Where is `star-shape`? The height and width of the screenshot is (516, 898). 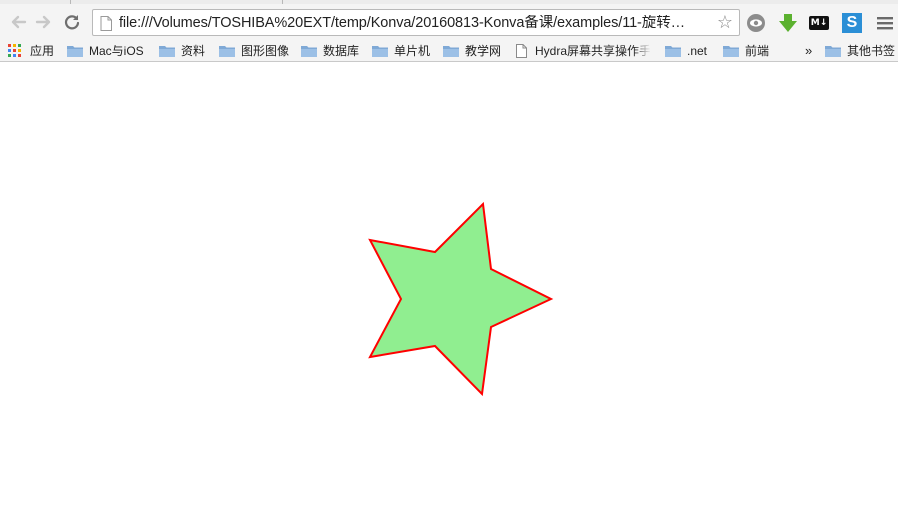 star-shape is located at coordinates (461, 299).